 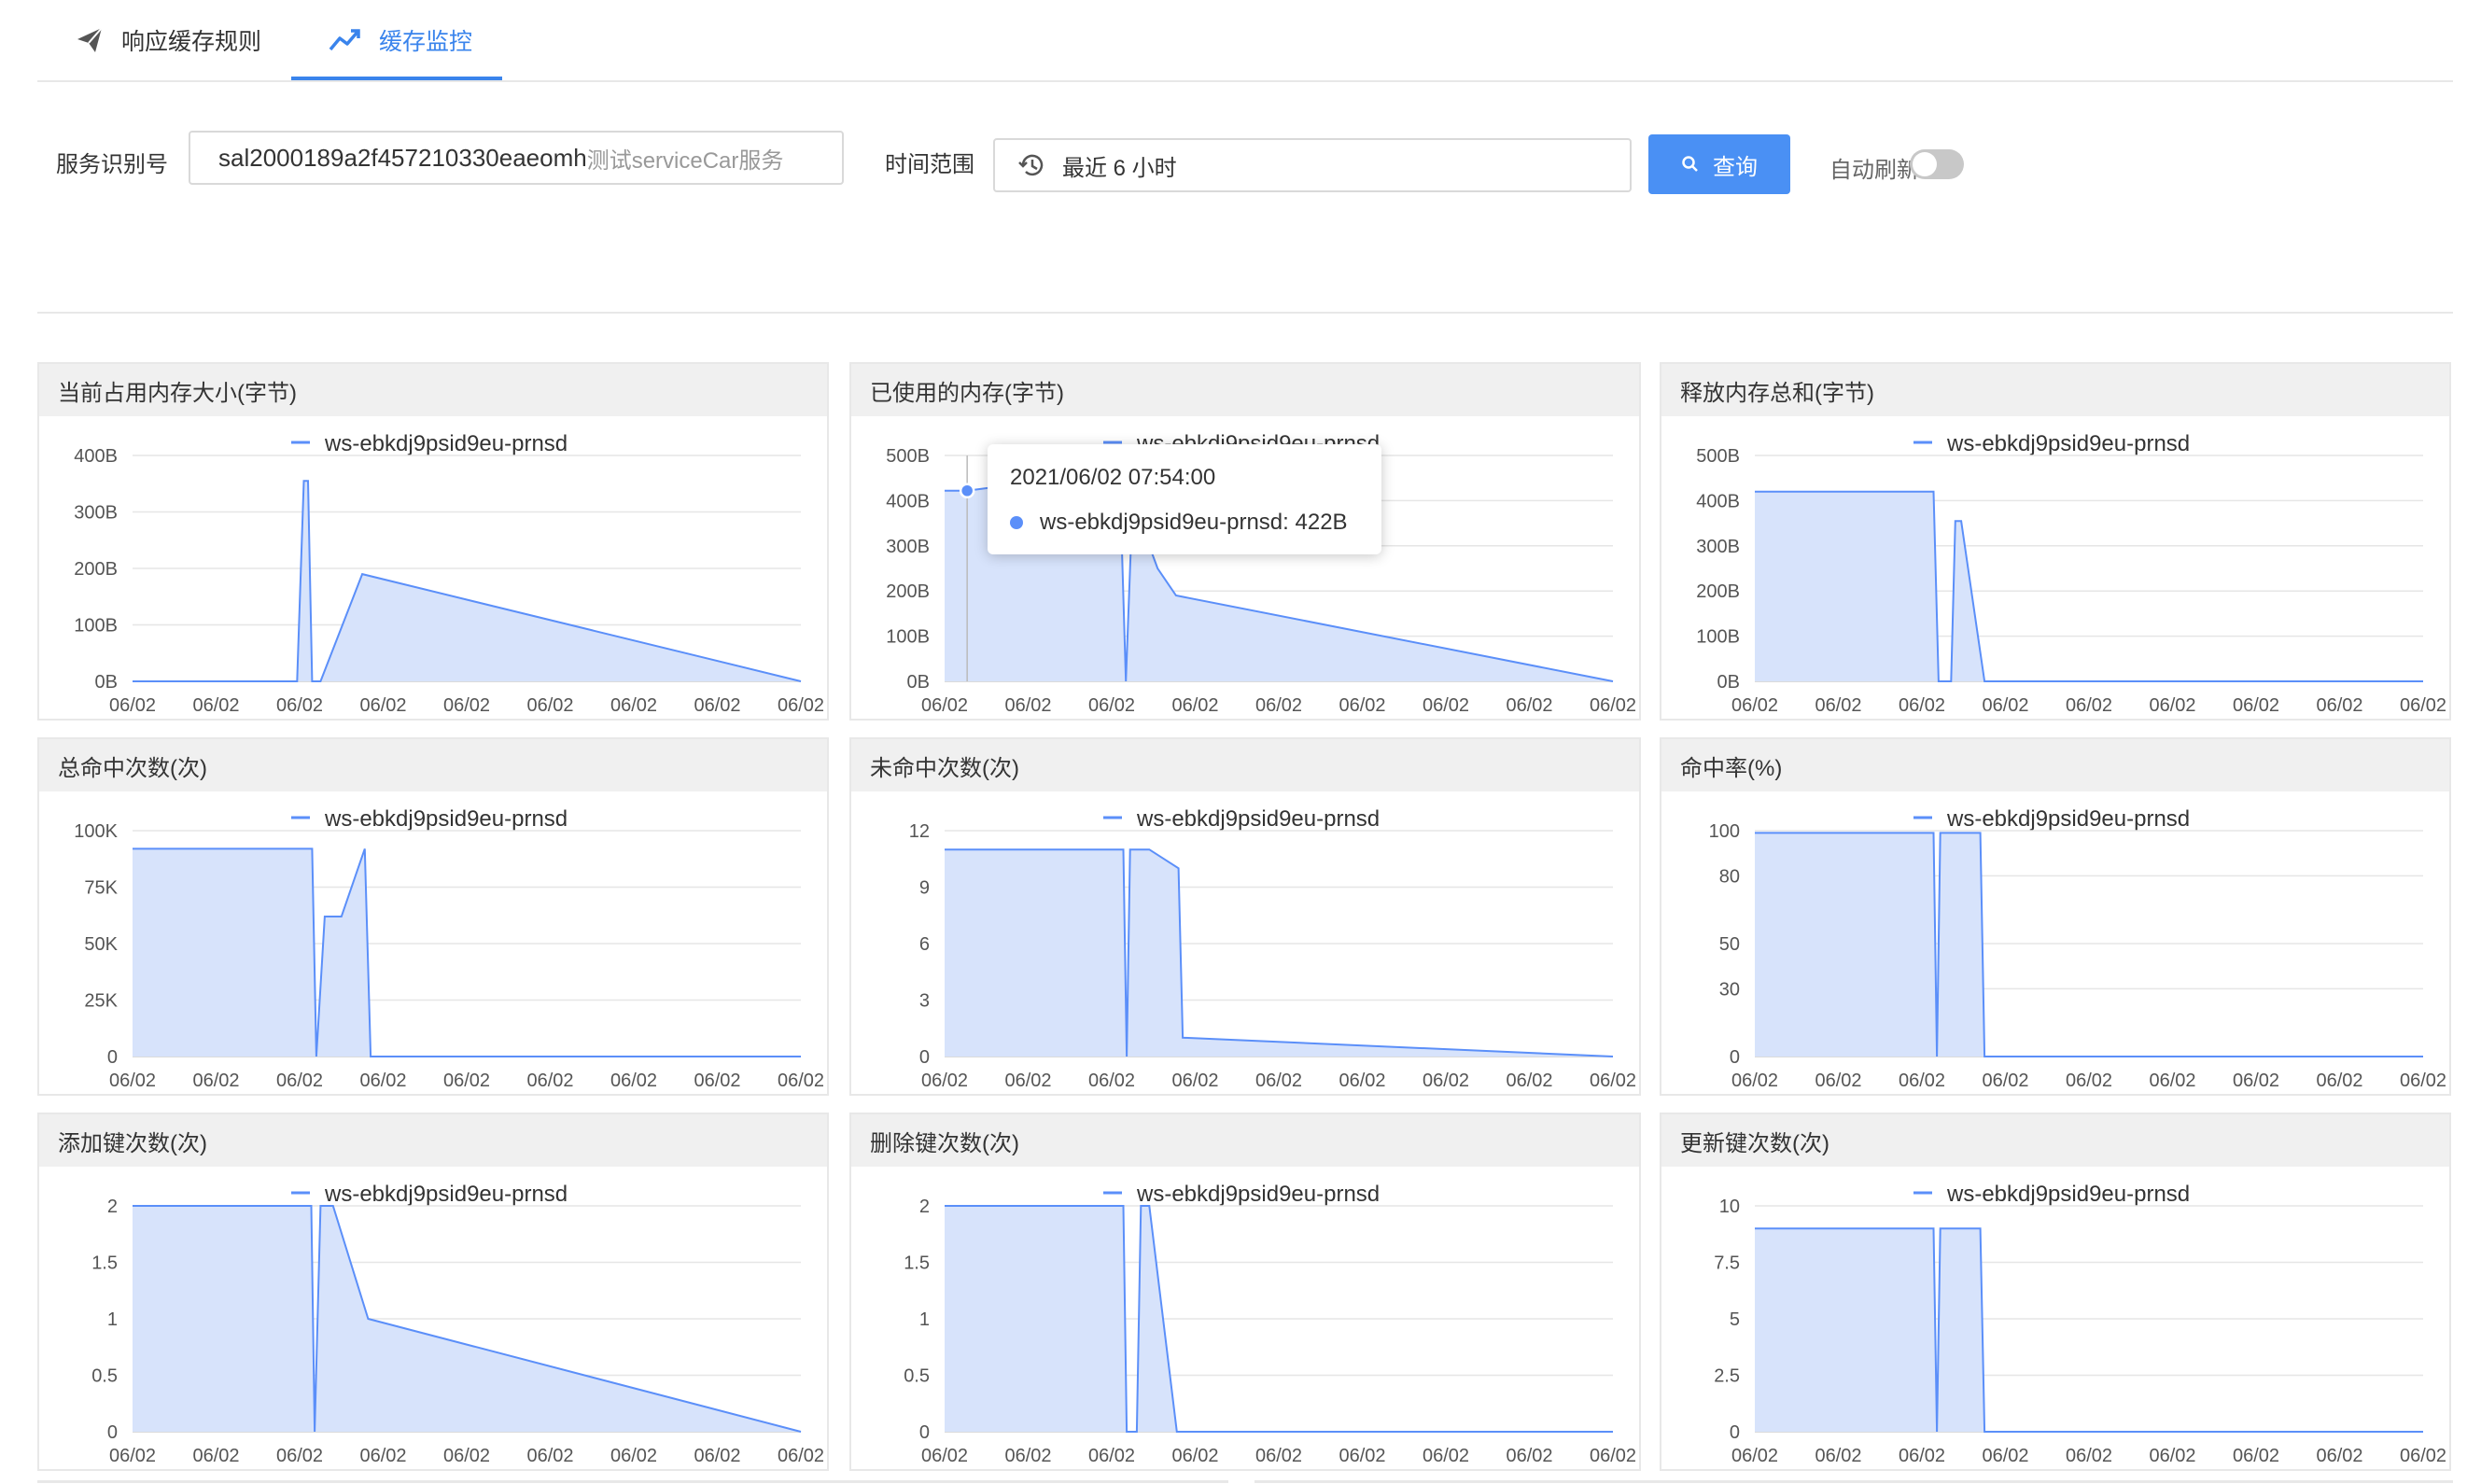 What do you see at coordinates (402, 157) in the screenshot?
I see `service-id-value: sal2000189a2f457210330eaeomh` at bounding box center [402, 157].